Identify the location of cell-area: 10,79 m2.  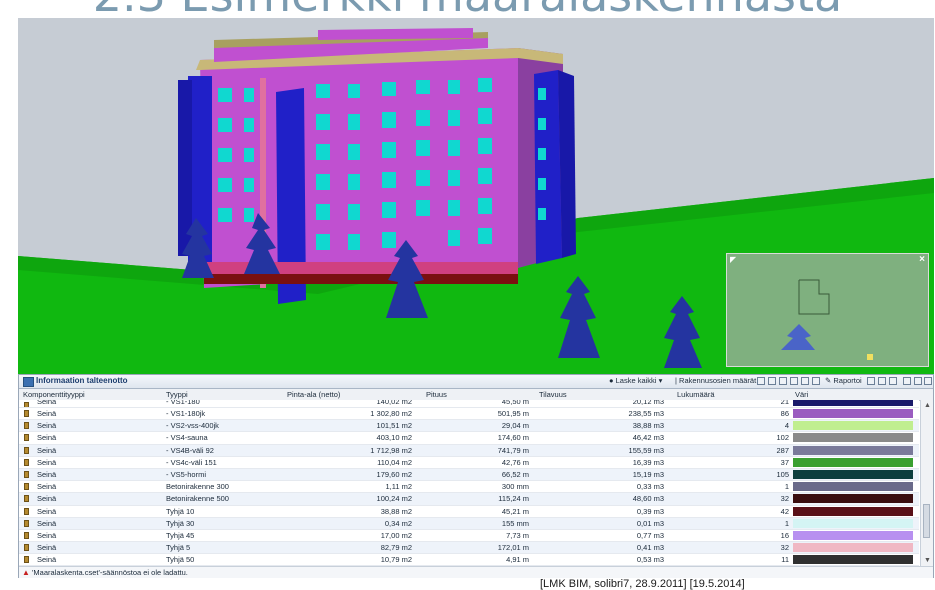
(396, 560).